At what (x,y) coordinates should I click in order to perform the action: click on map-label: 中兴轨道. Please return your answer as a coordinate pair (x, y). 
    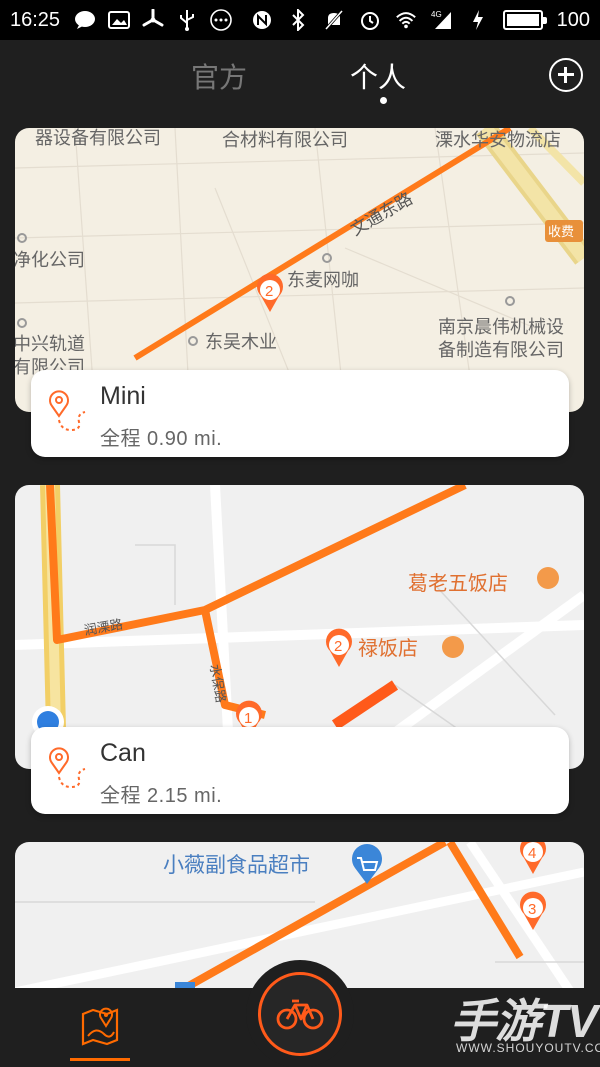
    Looking at the image, I should click on (50, 344).